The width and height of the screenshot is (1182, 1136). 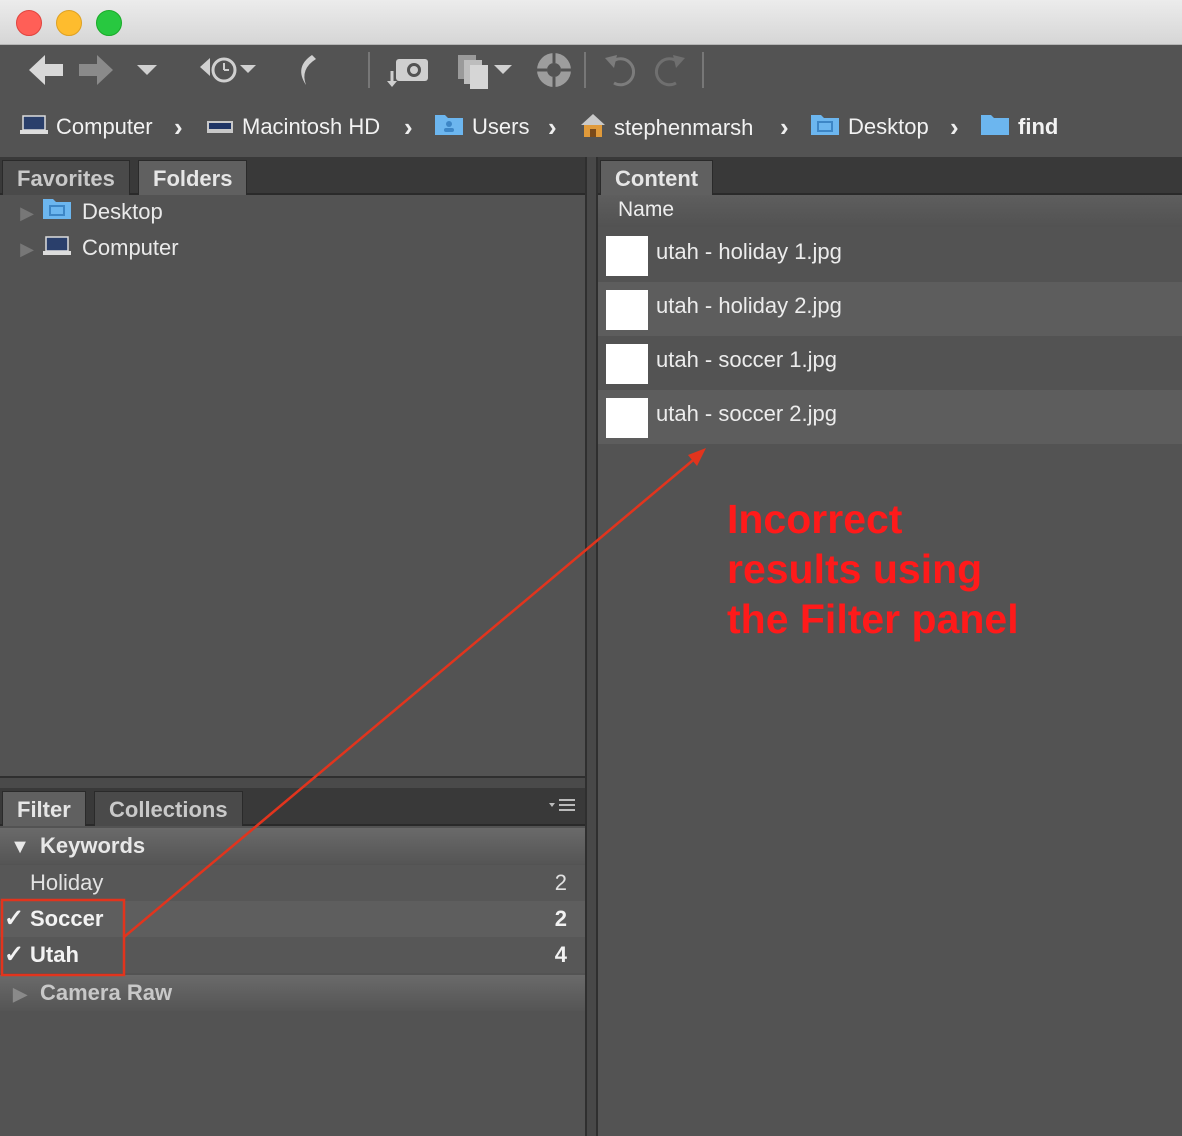 What do you see at coordinates (292, 807) in the screenshot?
I see `filter-tabstrip: Filter Collections` at bounding box center [292, 807].